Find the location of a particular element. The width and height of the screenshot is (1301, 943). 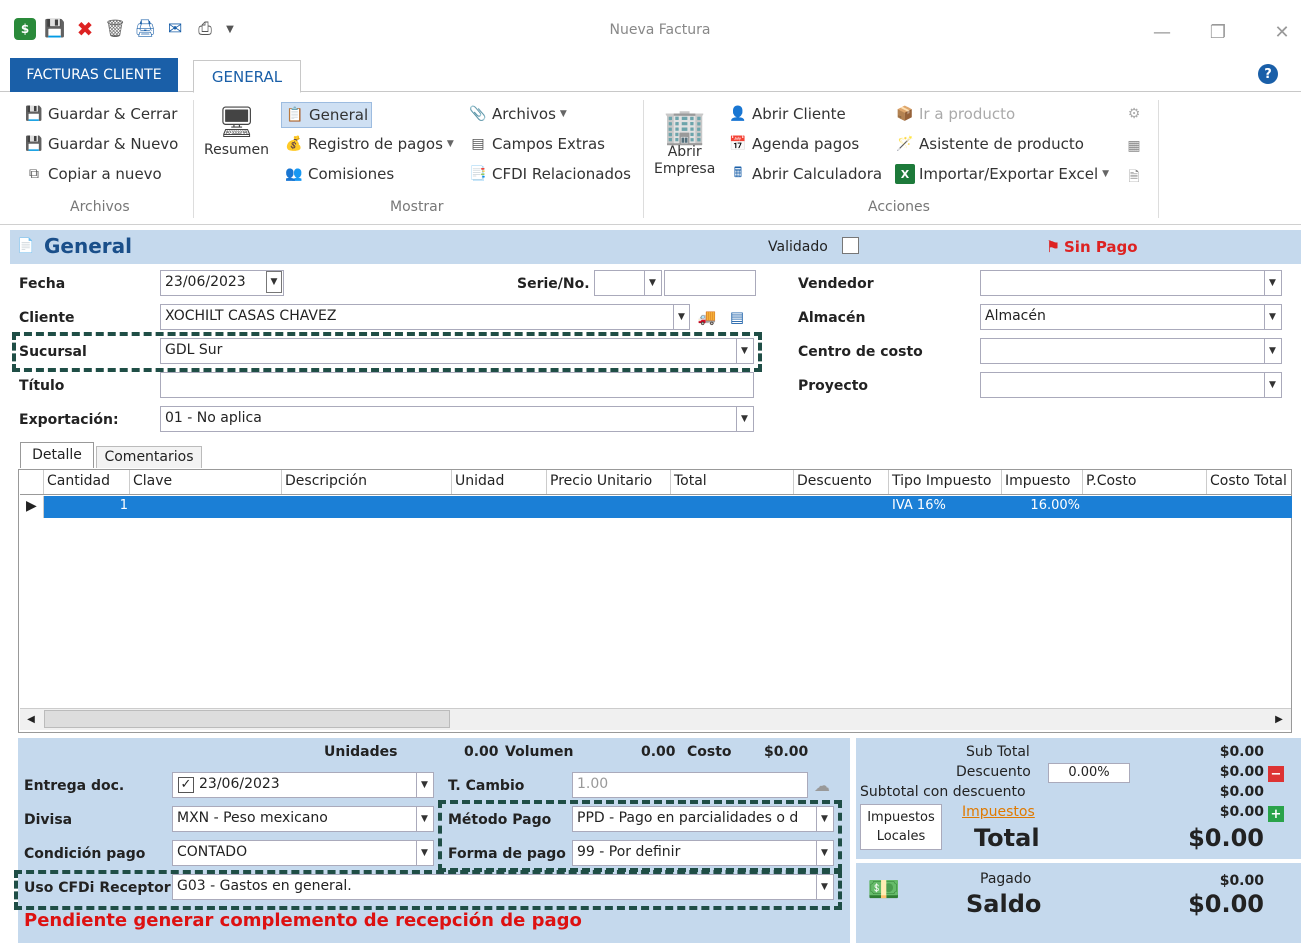

scroll-right-icon: ▶ is located at coordinates (1279, 719).